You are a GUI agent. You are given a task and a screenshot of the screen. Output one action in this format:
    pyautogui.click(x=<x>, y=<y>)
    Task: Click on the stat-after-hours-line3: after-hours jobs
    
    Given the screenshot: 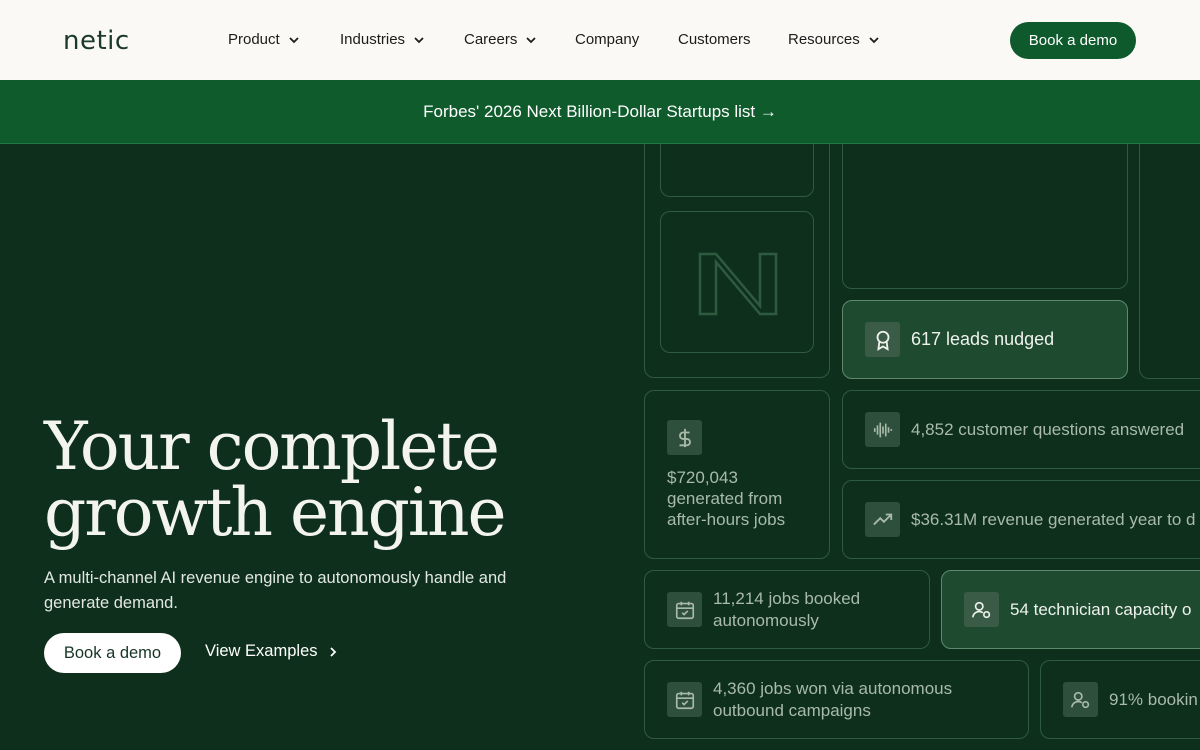 What is the action you would take?
    pyautogui.click(x=726, y=519)
    